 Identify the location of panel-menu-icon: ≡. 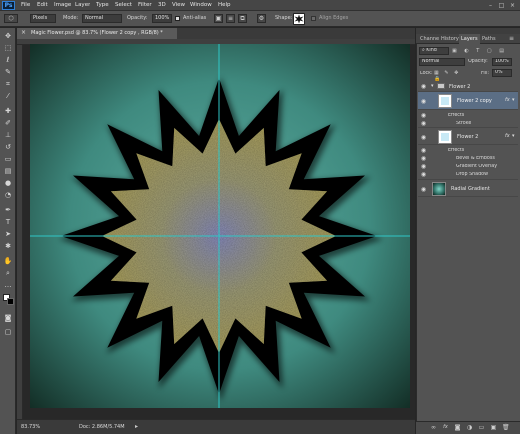
(511, 38).